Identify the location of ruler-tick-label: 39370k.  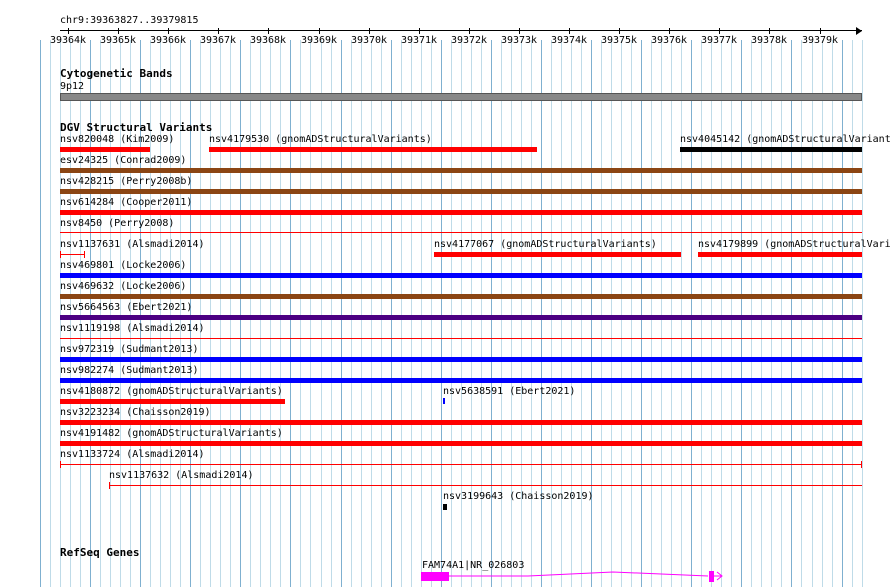
(369, 40).